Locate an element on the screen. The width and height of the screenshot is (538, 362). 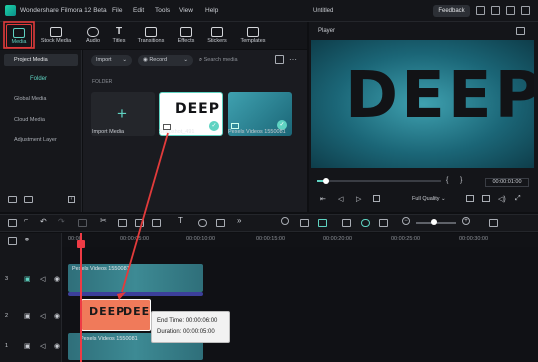
media-tab-highlight is located at coordinates (19, 35).